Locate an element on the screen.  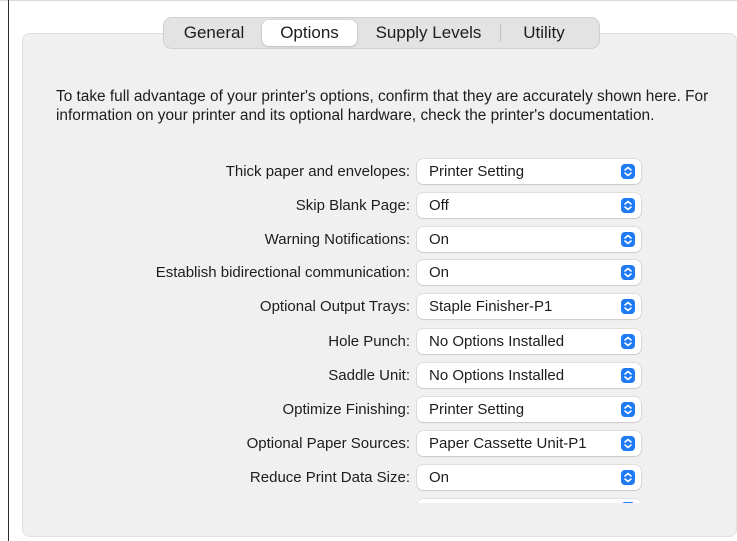
tab-bar: General Options Supply Levels Utility is located at coordinates (381, 33).